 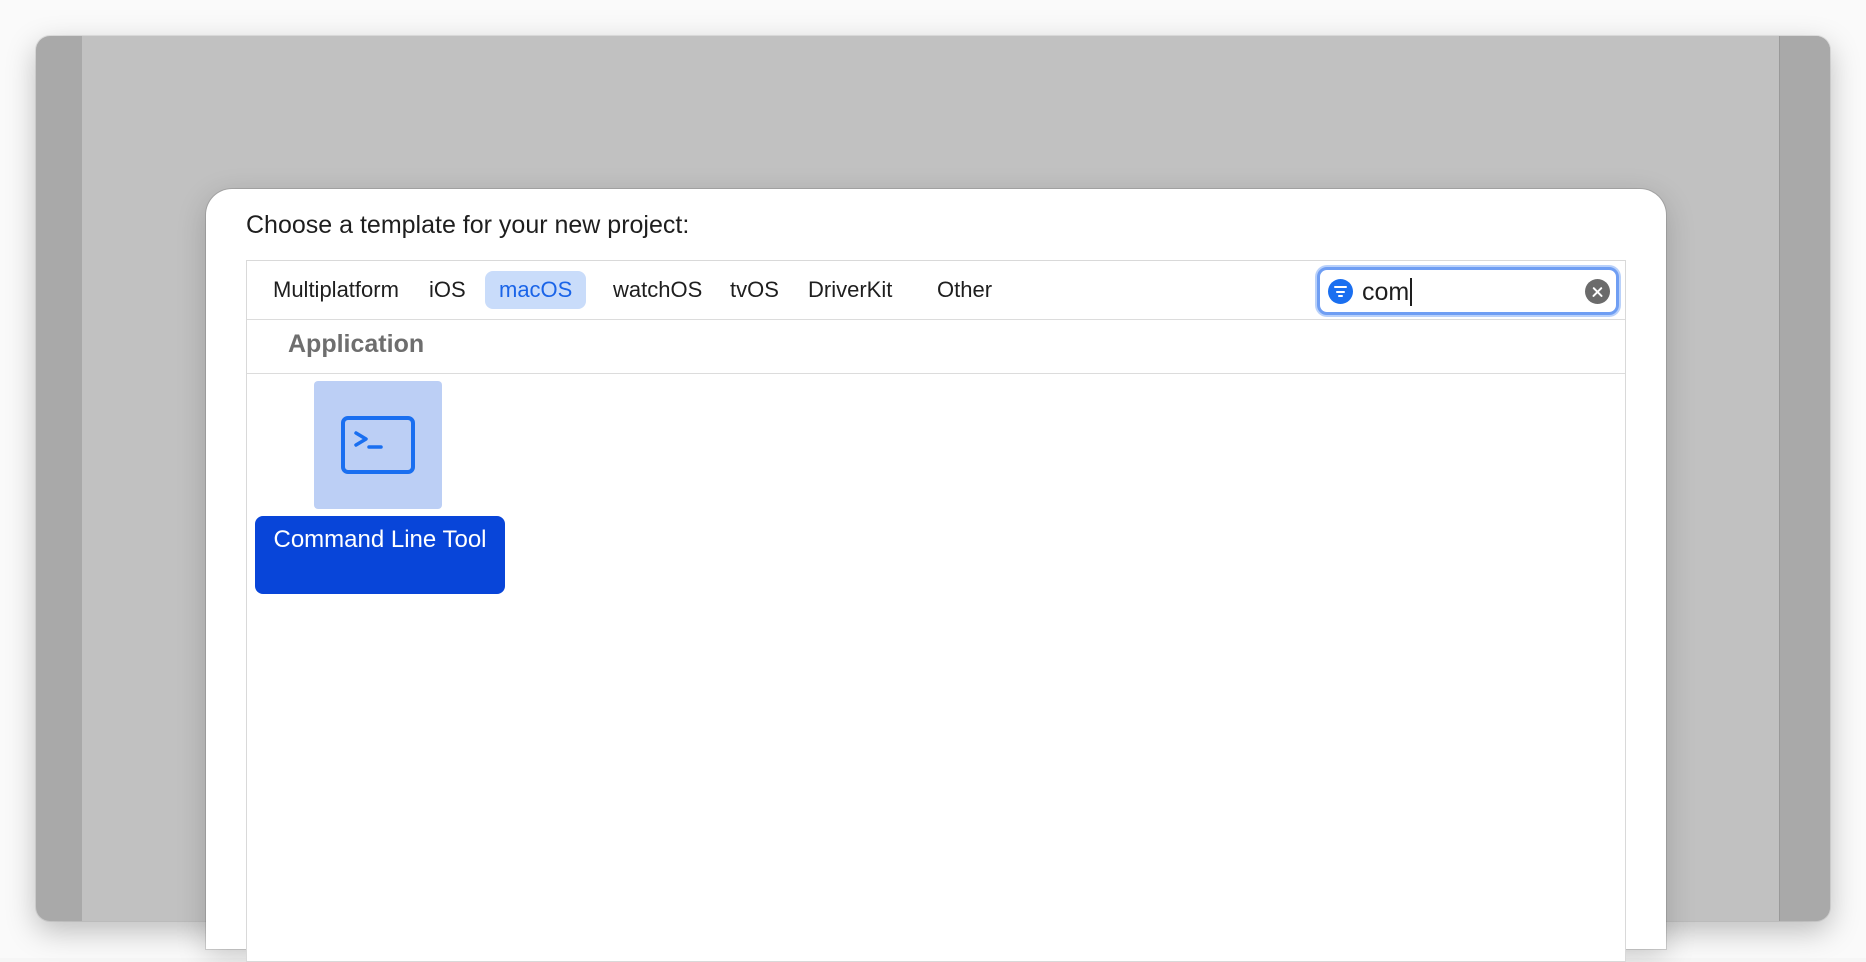 I want to click on section-title-application: Application, so click(x=356, y=344).